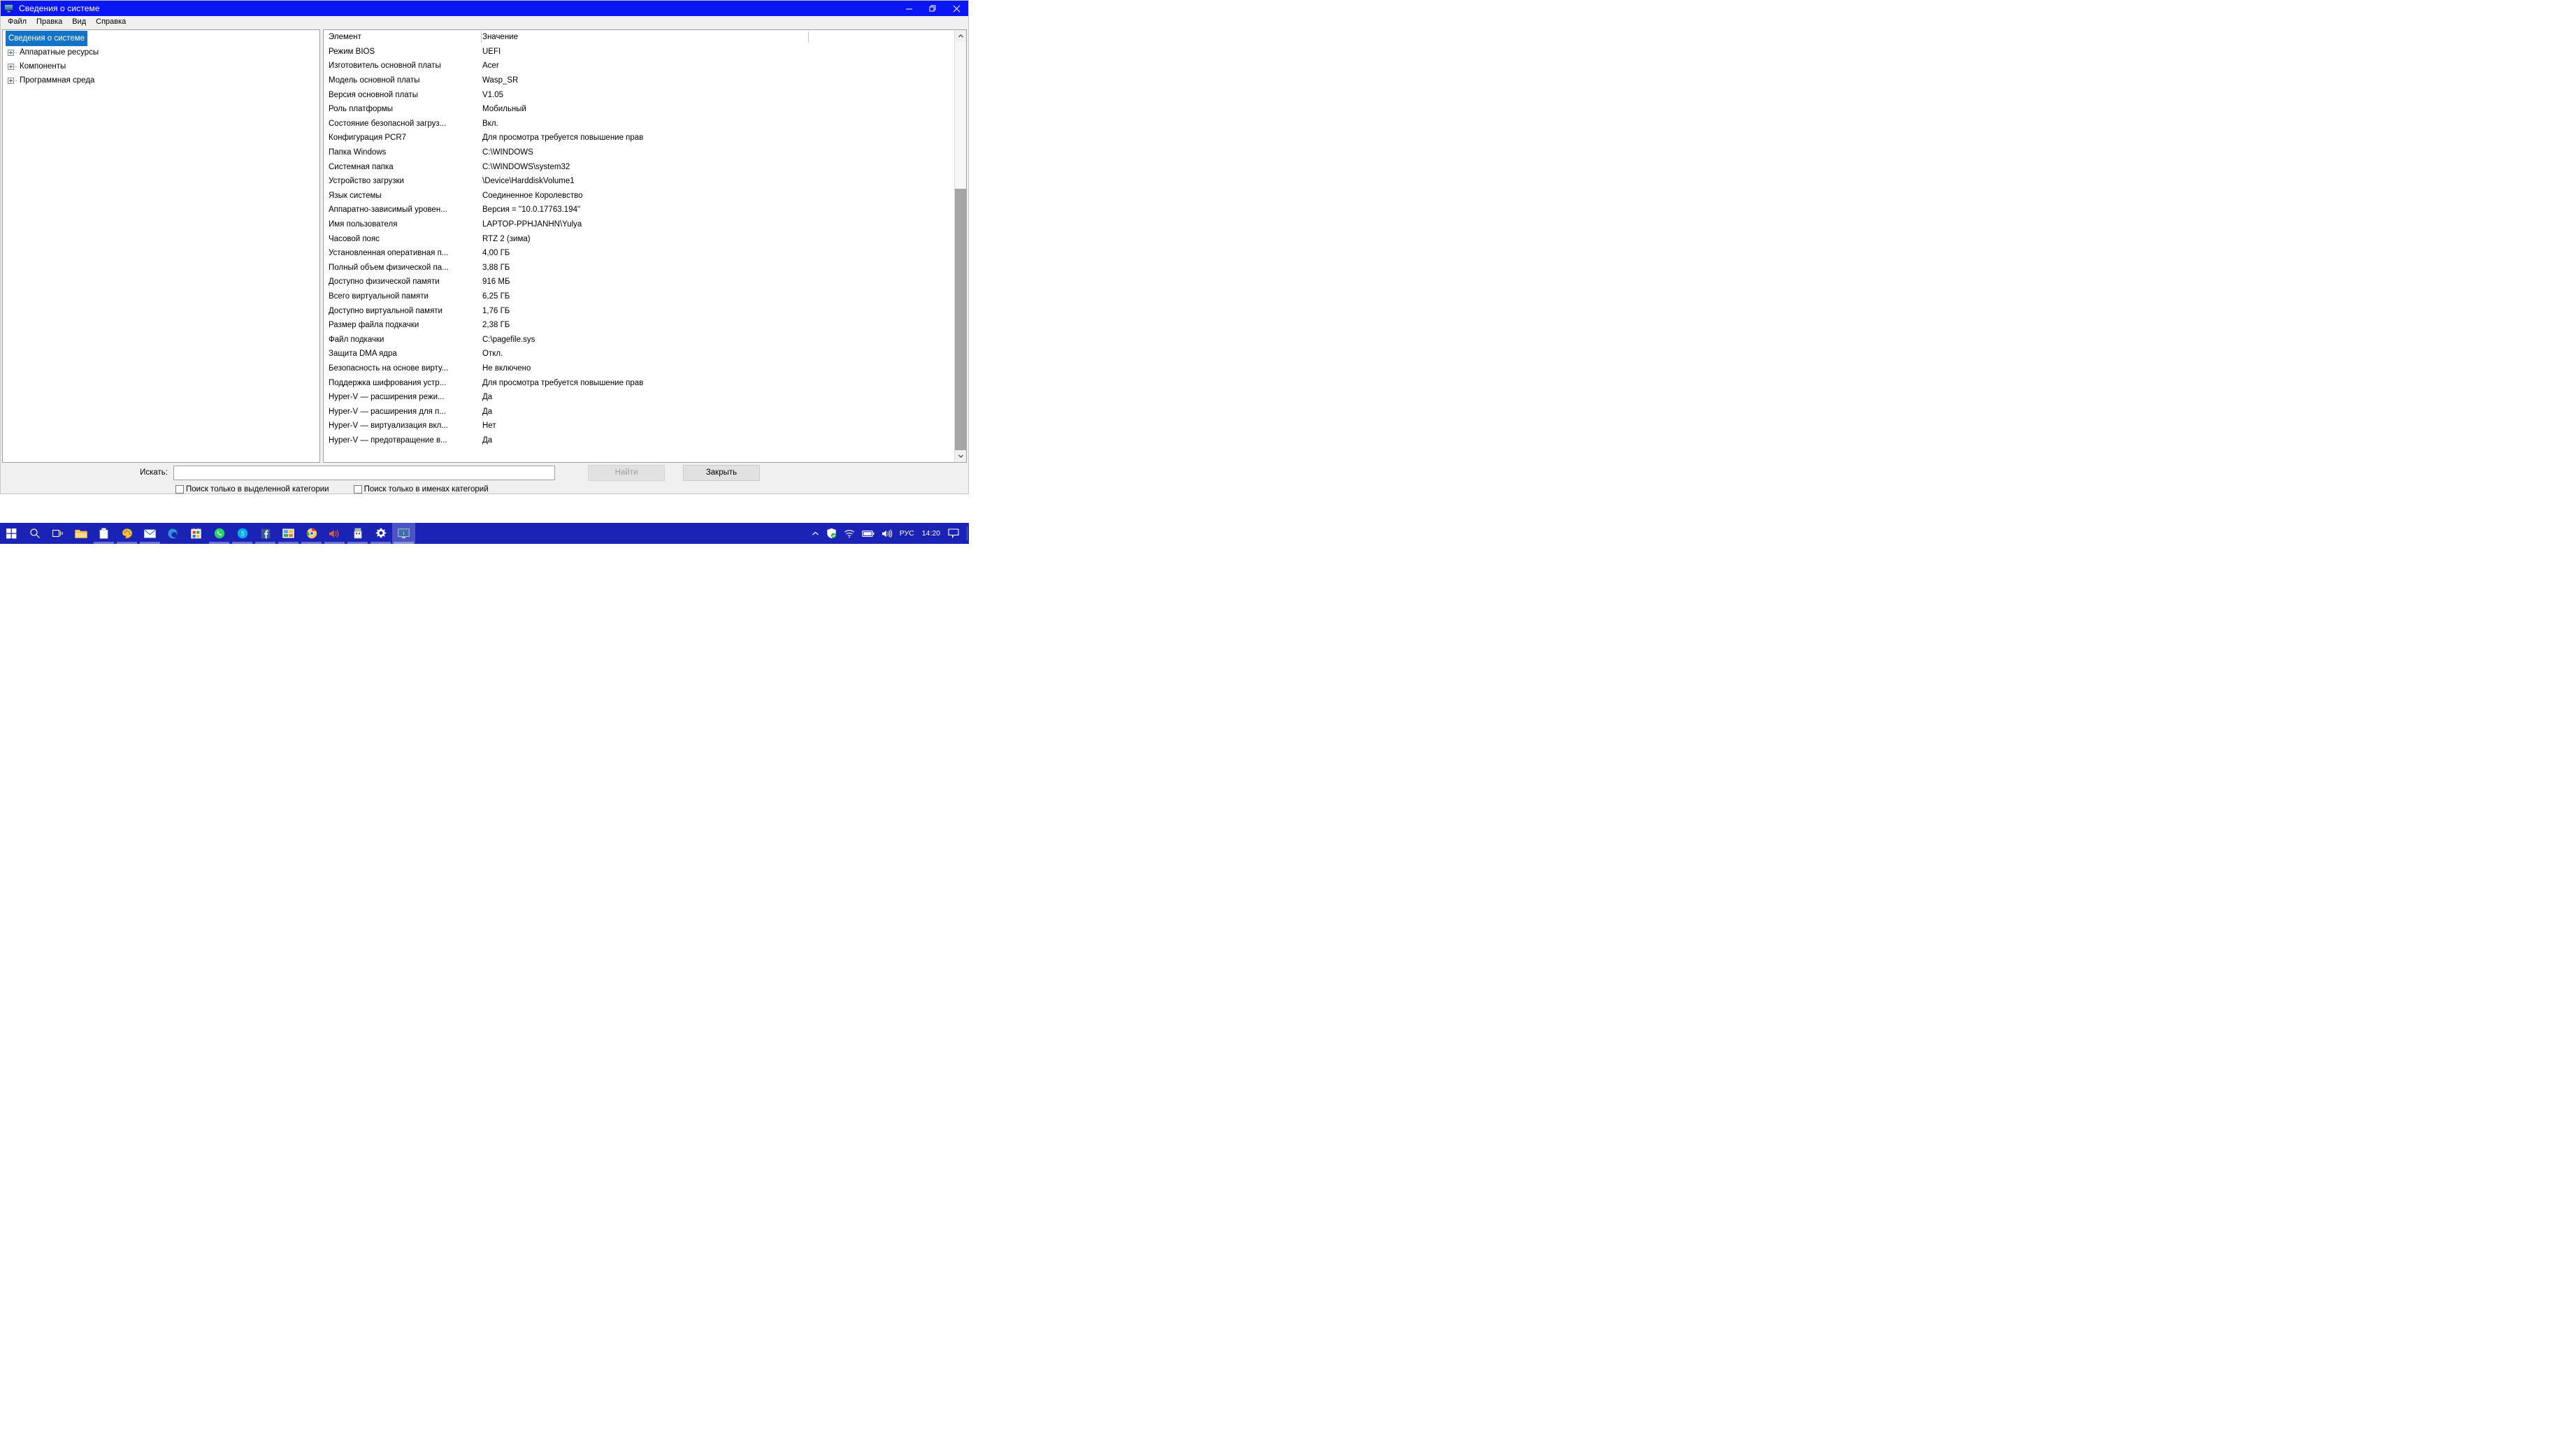 This screenshot has height=1447, width=2576. Describe the element at coordinates (639, 397) in the screenshot. I see `table-row: Hyper-V — расширения режи... Да` at that location.